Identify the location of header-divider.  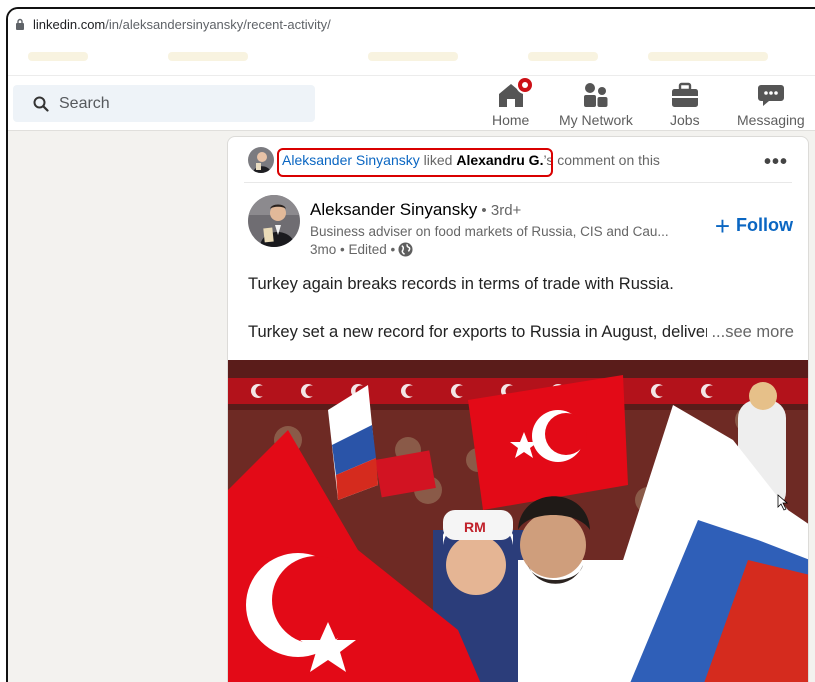
(518, 182).